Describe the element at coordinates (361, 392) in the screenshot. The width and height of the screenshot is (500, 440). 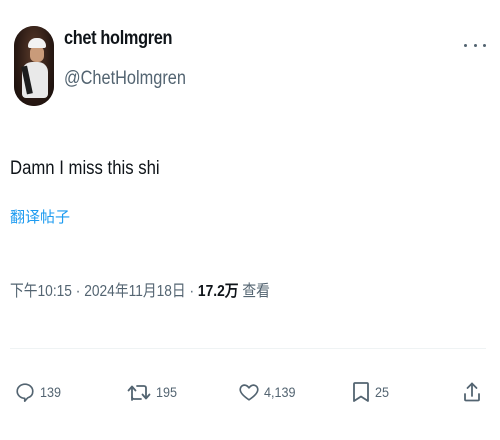
I see `bookmark-icon` at that location.